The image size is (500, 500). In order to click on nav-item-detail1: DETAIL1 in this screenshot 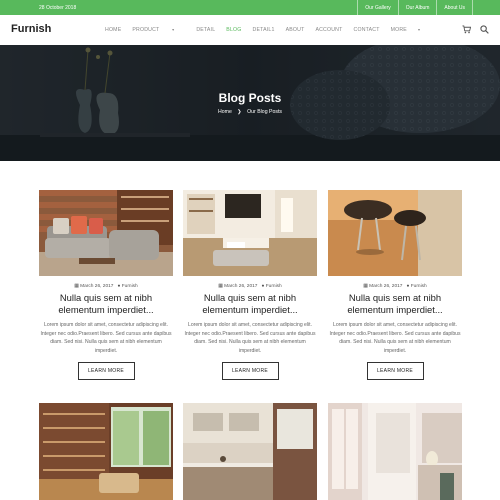, I will do `click(264, 30)`.